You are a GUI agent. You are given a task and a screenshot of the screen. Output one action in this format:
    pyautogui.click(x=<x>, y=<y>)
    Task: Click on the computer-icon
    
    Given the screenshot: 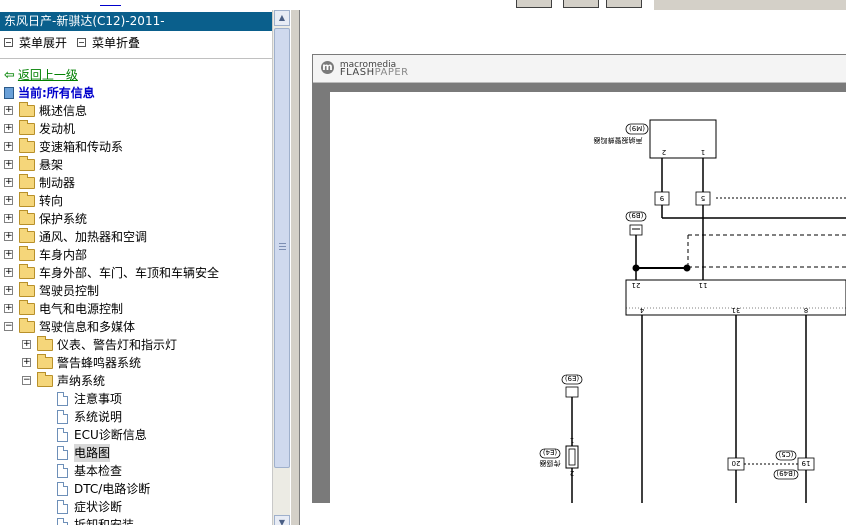 What is the action you would take?
    pyautogui.click(x=9, y=93)
    